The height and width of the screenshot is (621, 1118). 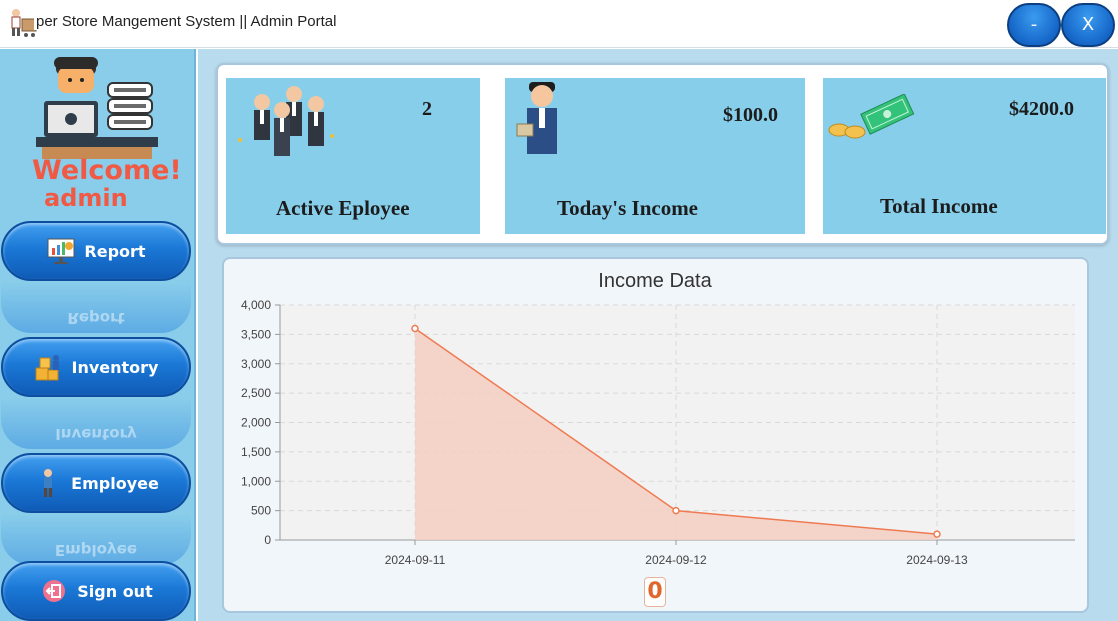 I want to click on minimize-button: -, so click(x=1034, y=25).